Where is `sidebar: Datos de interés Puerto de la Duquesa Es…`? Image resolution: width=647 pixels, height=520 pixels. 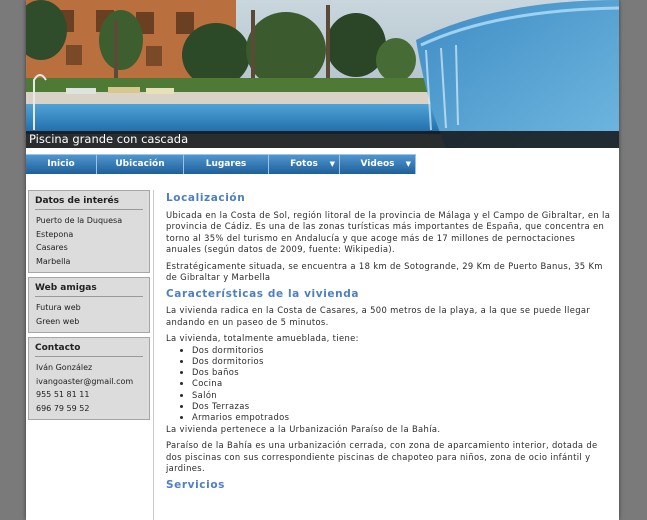 sidebar: Datos de interés Puerto de la Duquesa Es… is located at coordinates (89, 307).